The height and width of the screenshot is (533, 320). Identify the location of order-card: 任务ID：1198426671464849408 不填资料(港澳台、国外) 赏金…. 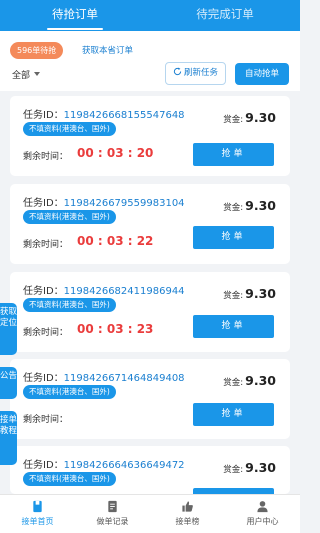
(150, 399).